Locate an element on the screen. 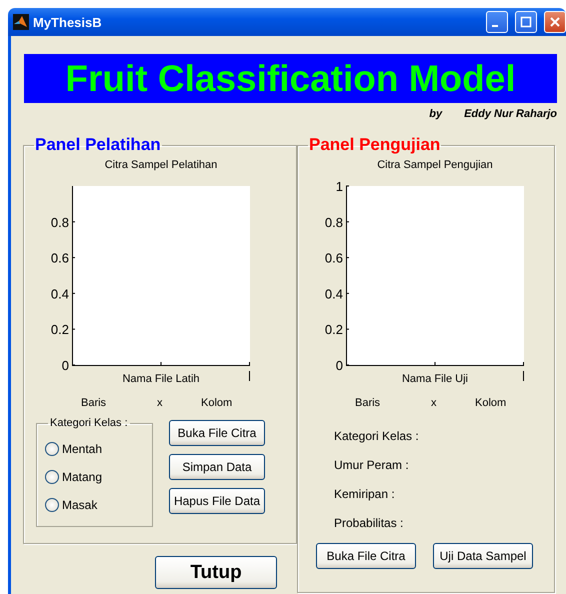 The image size is (566, 594). maximize-icon is located at coordinates (526, 22).